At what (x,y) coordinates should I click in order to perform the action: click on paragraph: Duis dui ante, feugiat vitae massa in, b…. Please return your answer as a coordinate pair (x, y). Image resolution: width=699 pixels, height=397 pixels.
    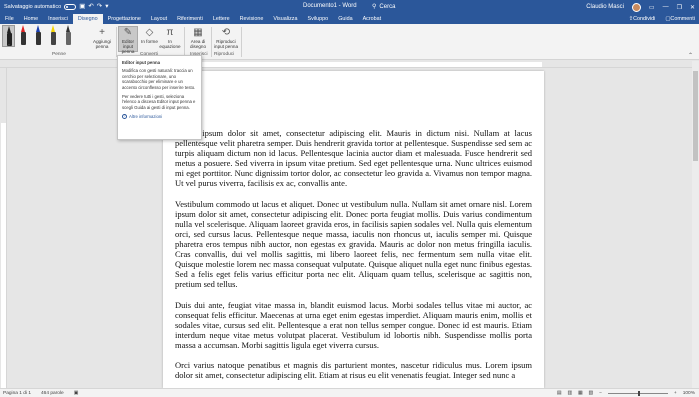
    Looking at the image, I should click on (353, 325).